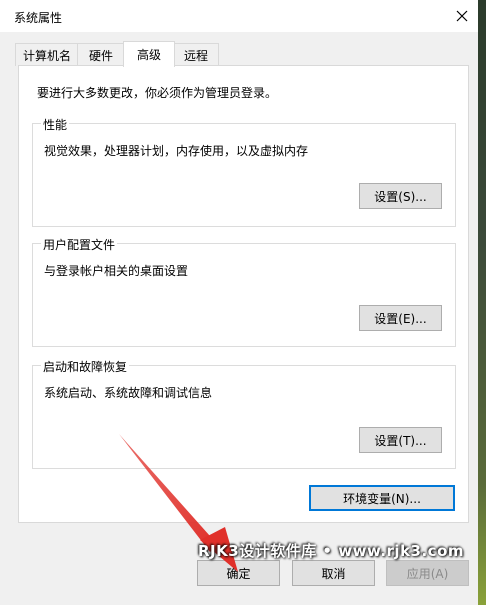 The height and width of the screenshot is (605, 486). Describe the element at coordinates (178, 503) in the screenshot. I see `annotation-arrow` at that location.